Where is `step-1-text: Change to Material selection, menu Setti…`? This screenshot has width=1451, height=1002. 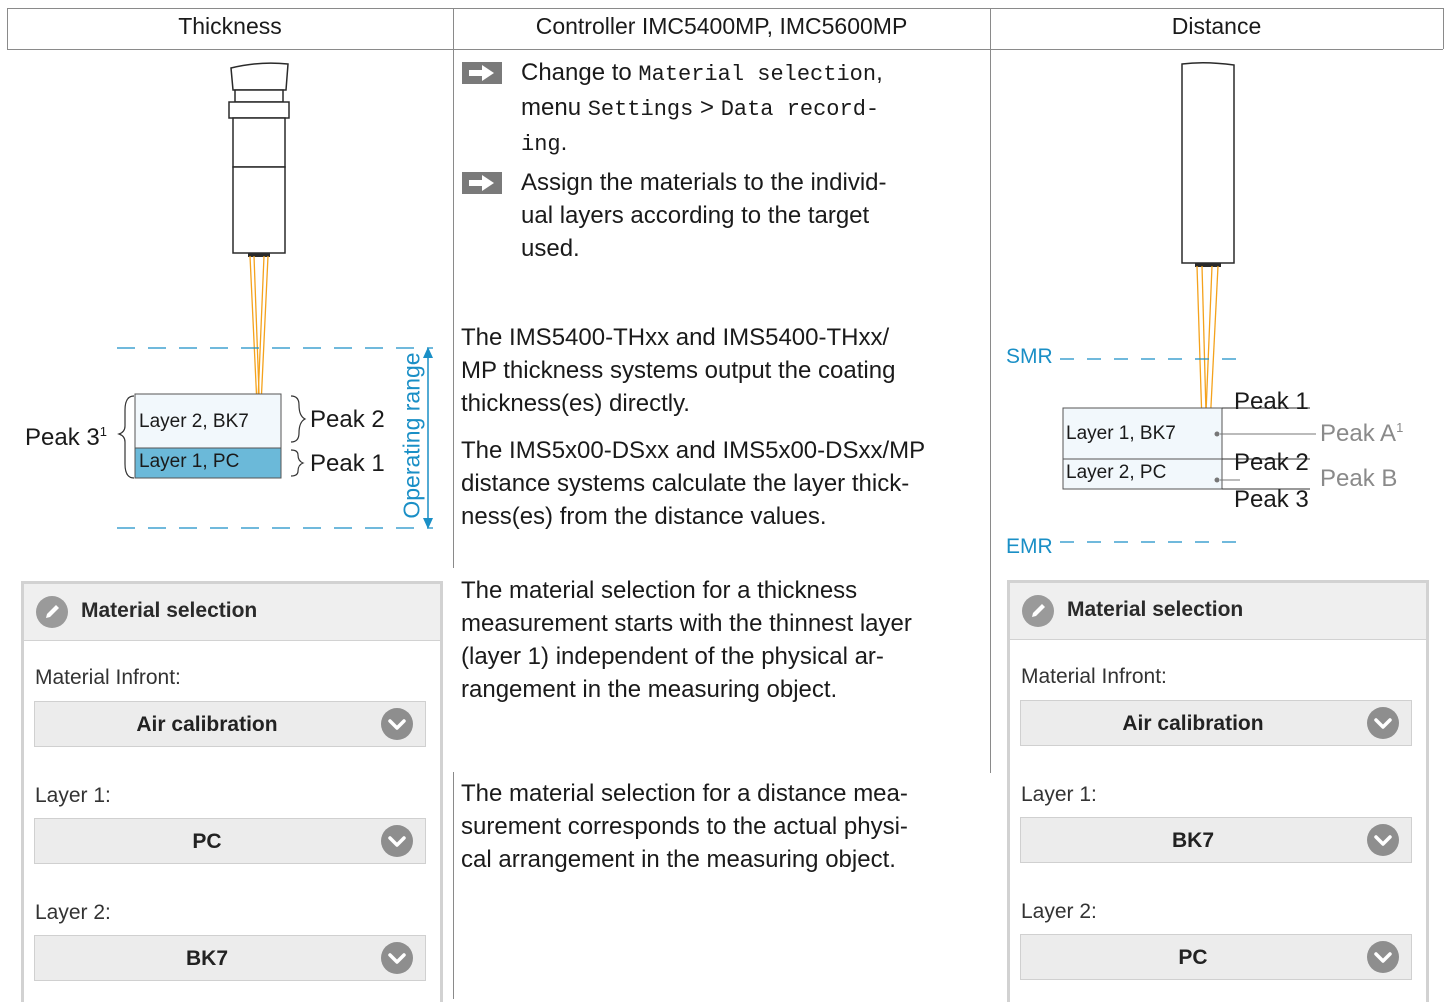 step-1-text: Change to Material selection, menu Setti… is located at coordinates (702, 108).